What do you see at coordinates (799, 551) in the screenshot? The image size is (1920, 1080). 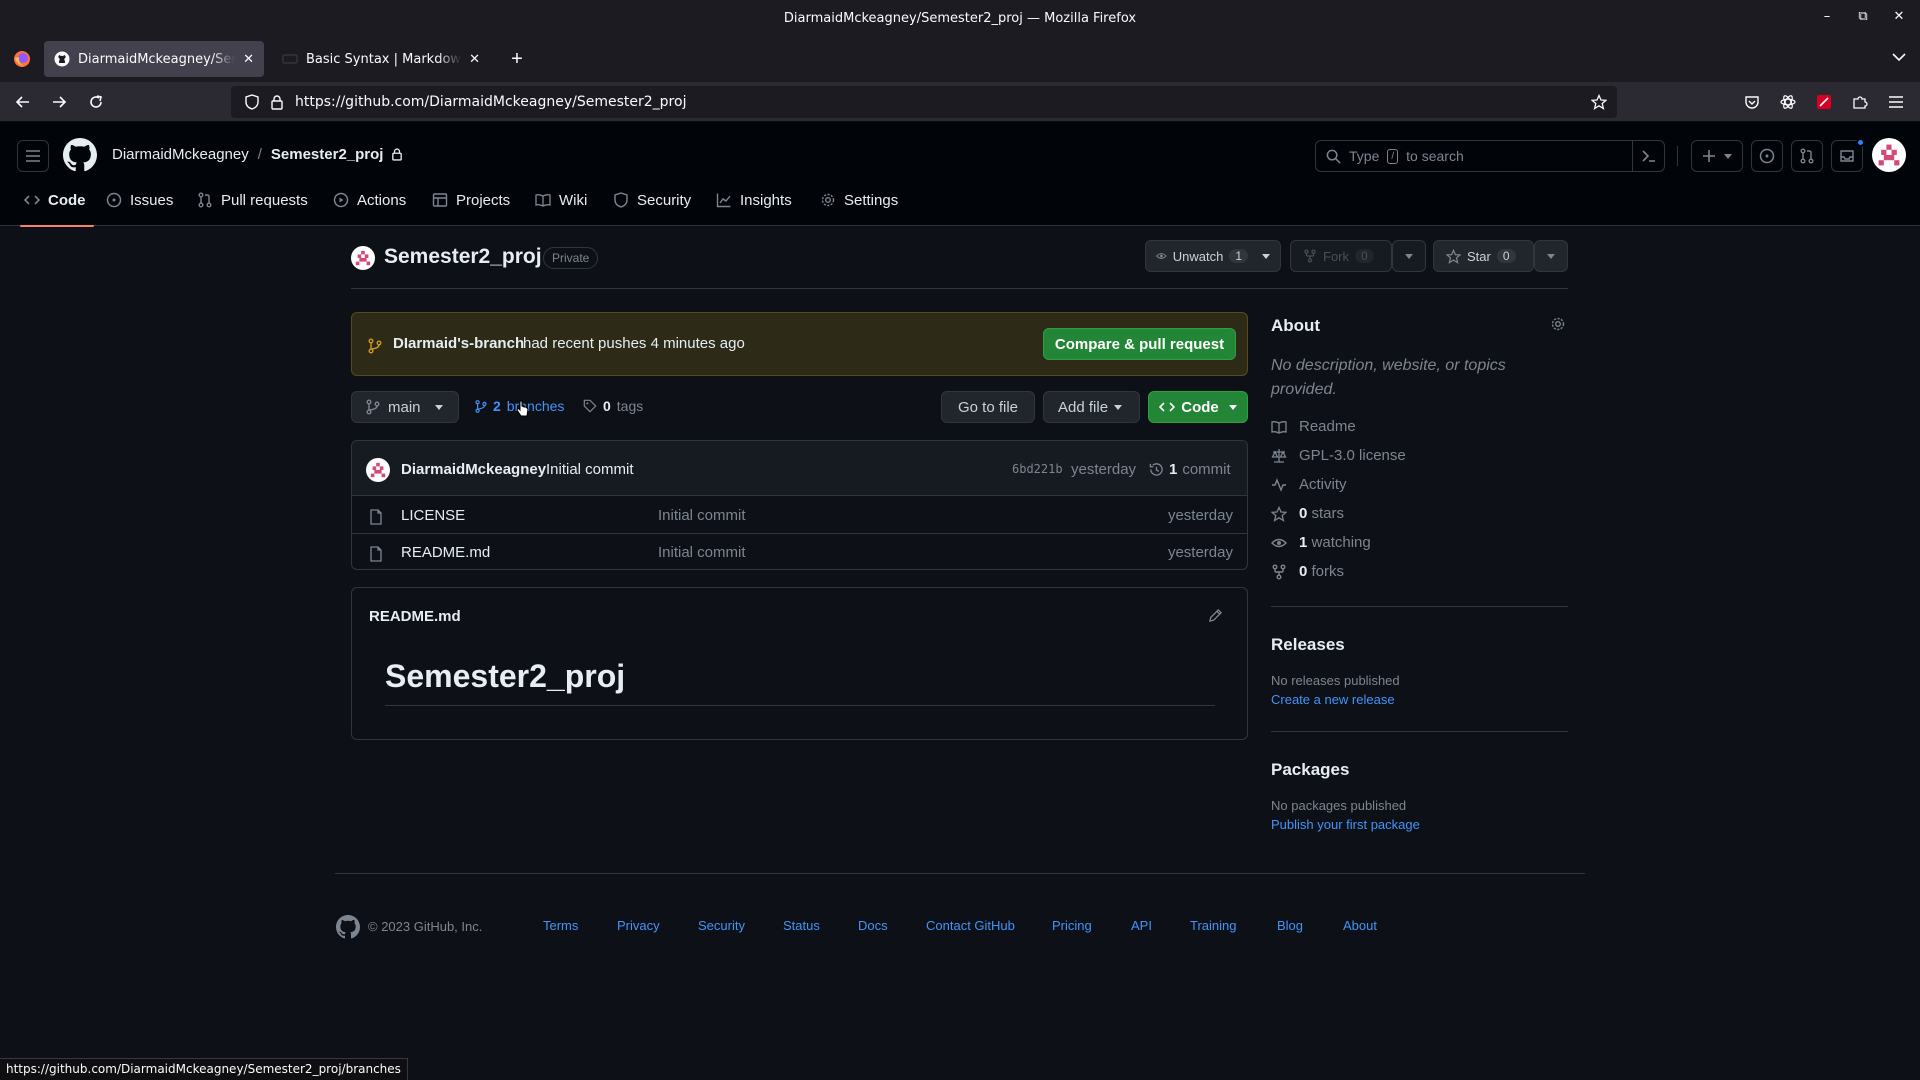 I see `table-row: README.md Initial commit yesterday` at bounding box center [799, 551].